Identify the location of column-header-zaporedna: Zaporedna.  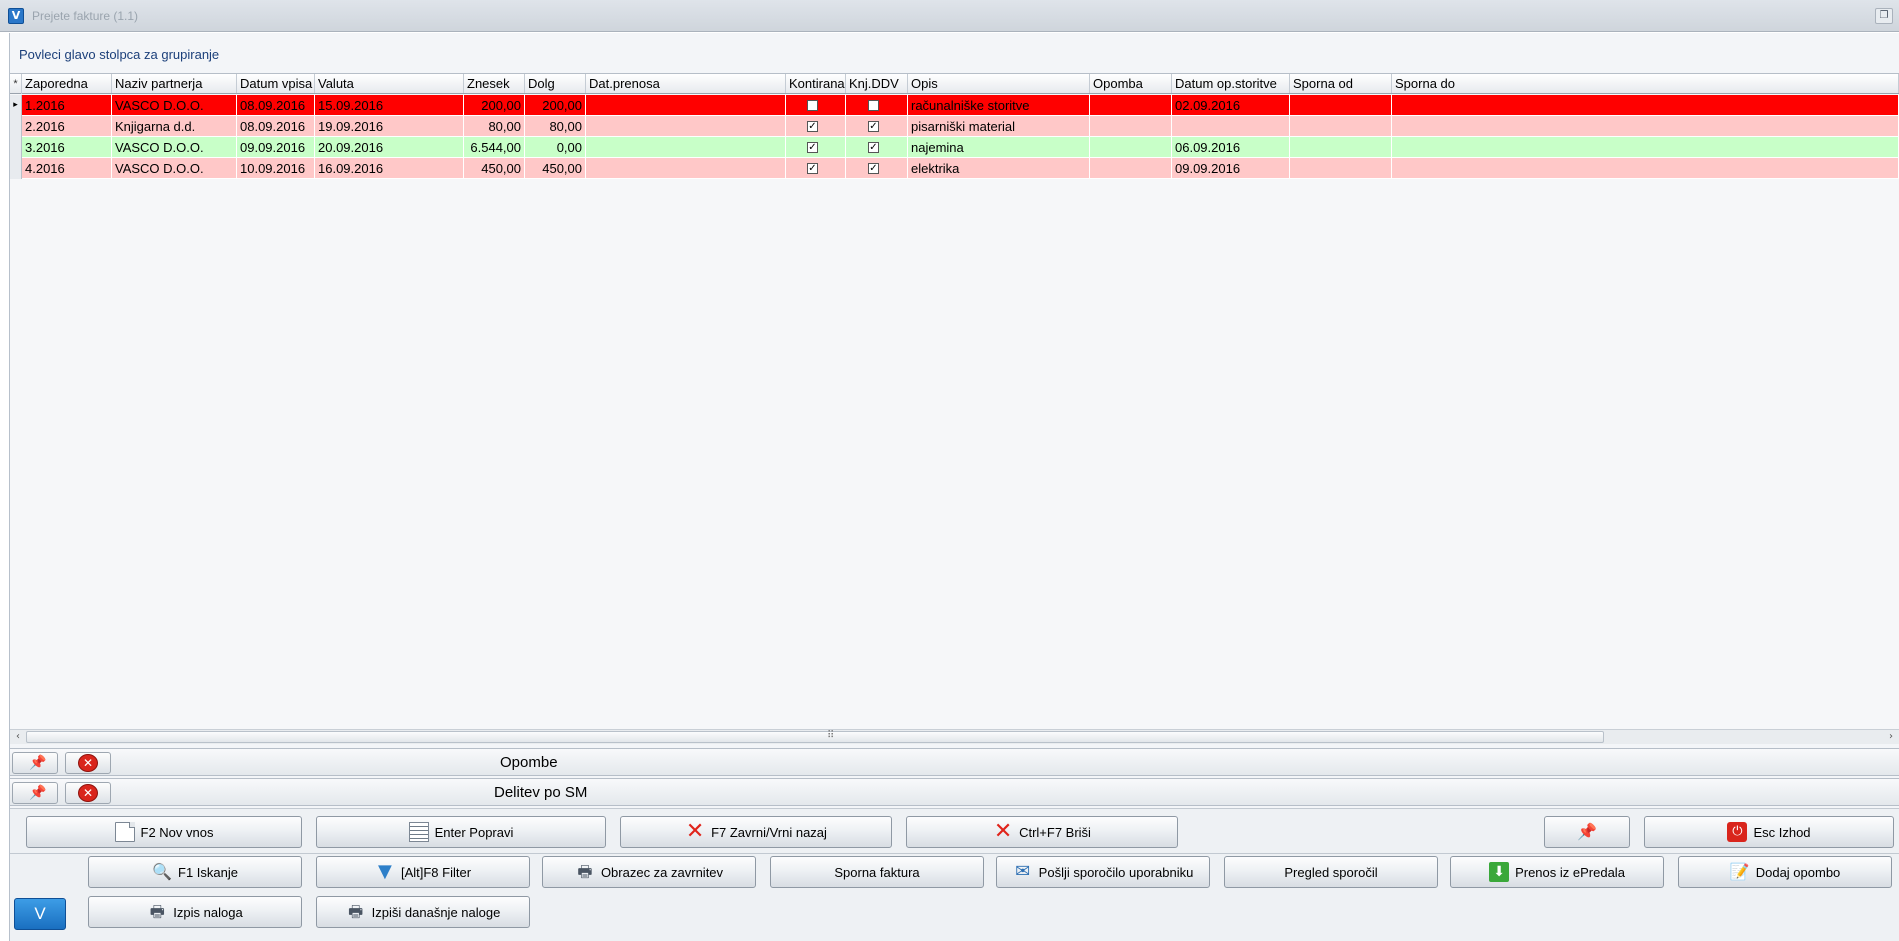
(67, 83).